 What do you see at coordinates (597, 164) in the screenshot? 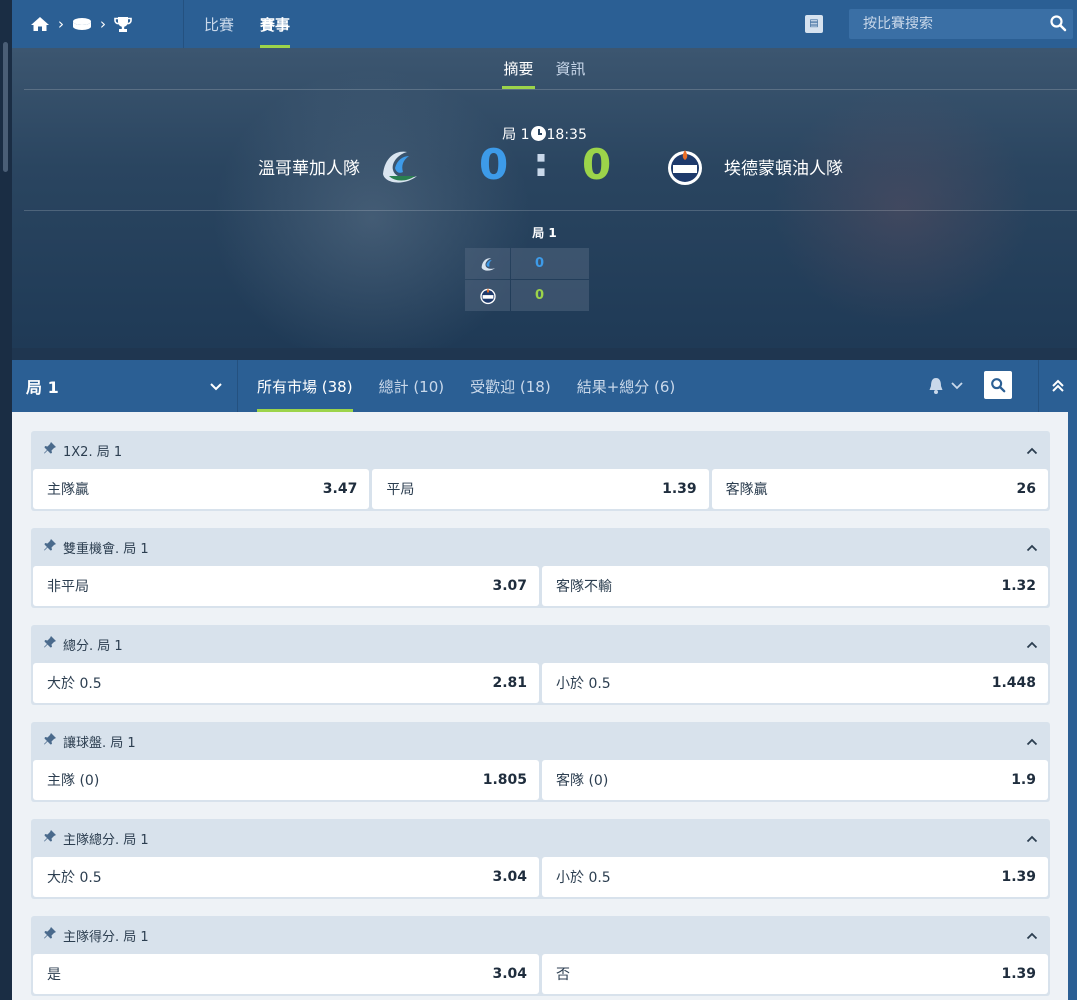
I see `away-score: 0` at bounding box center [597, 164].